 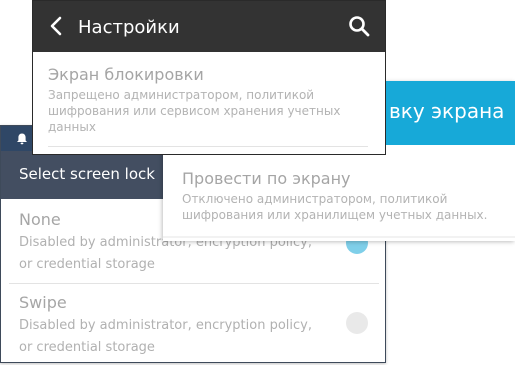 I want to click on page-title: Select screen lock, so click(x=87, y=174).